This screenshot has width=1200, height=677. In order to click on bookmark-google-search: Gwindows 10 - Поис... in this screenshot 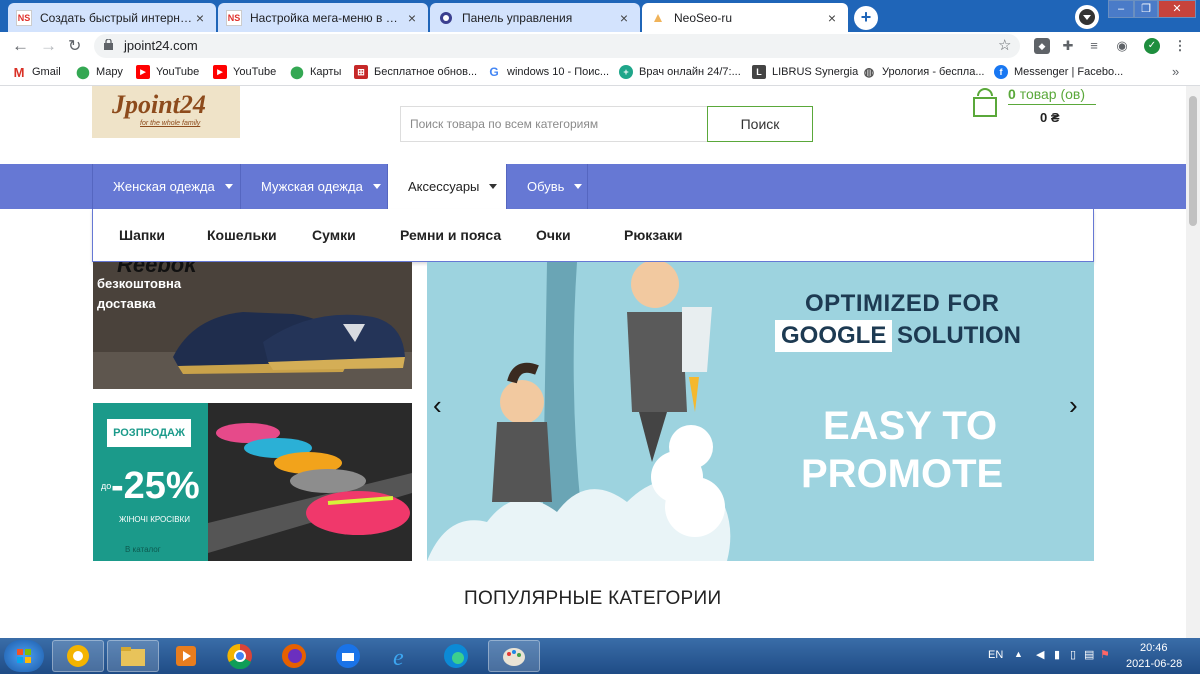, I will do `click(548, 72)`.